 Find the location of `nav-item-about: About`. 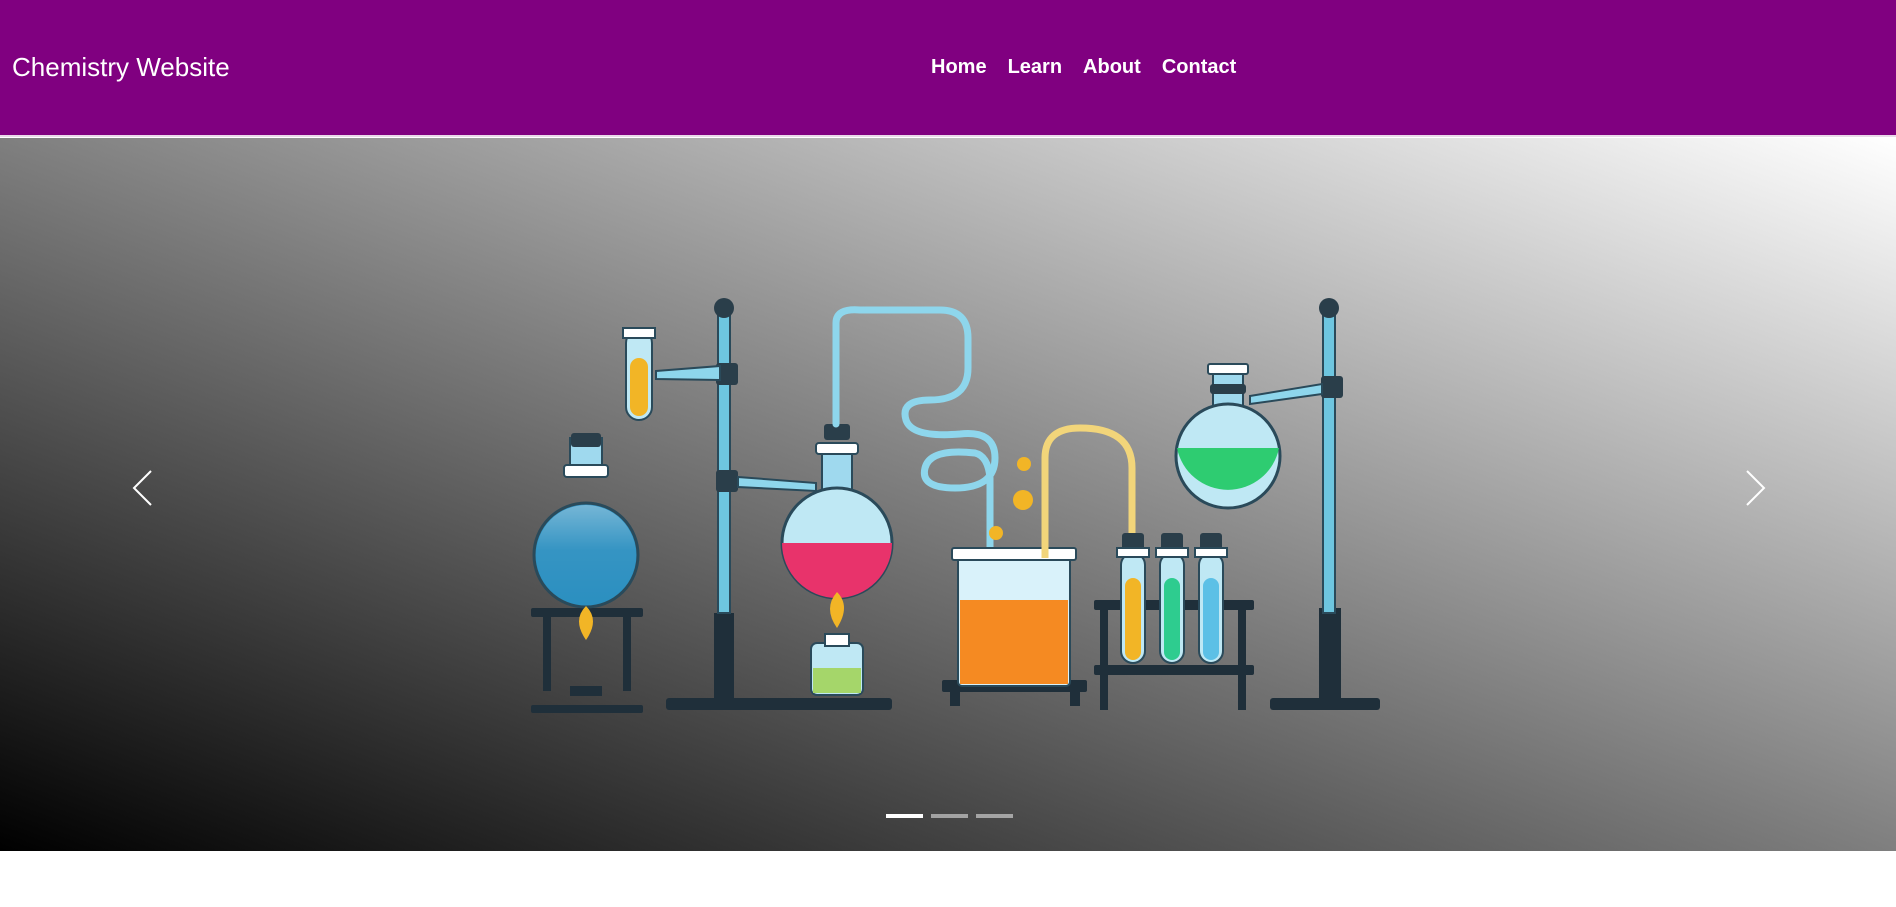

nav-item-about: About is located at coordinates (1112, 67).